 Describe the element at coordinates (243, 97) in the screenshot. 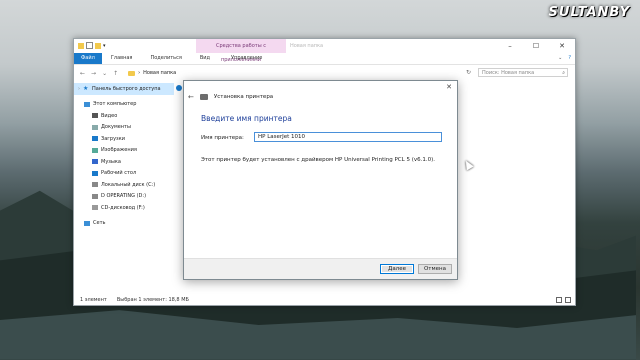

I see `dialog-title: Установка принтера` at that location.